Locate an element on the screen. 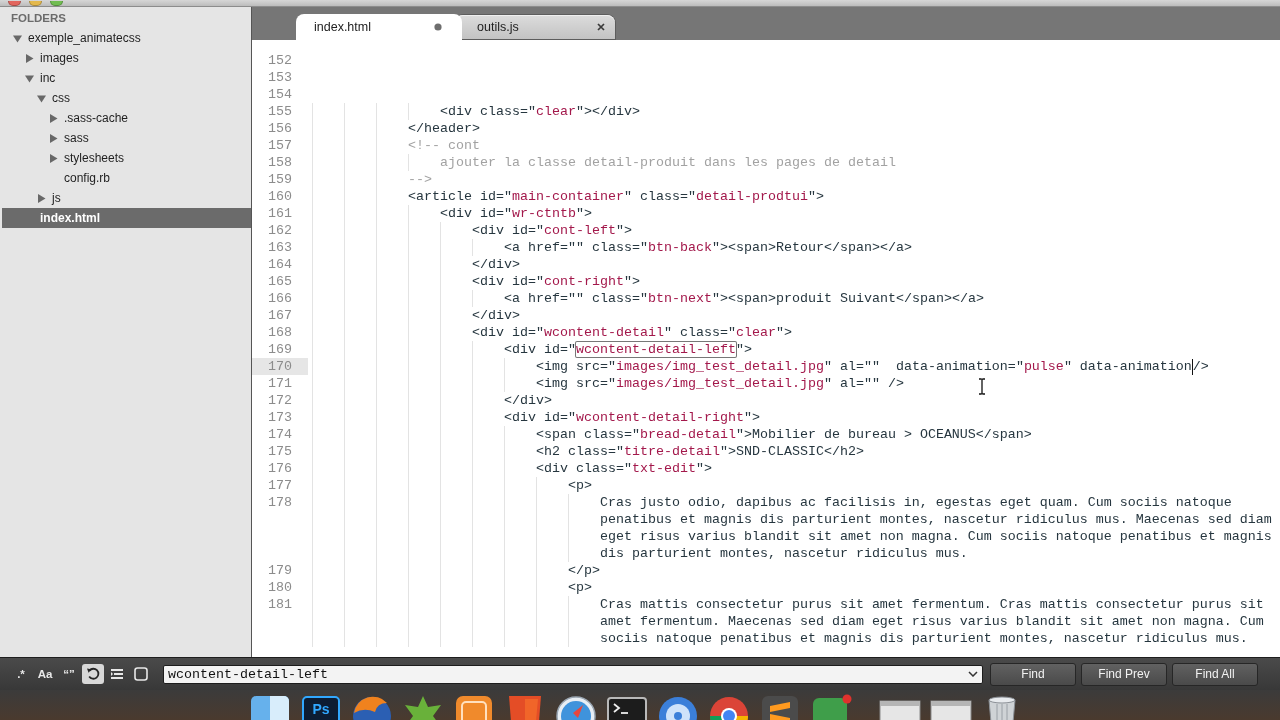  circular-arrow-icon is located at coordinates (93, 674).